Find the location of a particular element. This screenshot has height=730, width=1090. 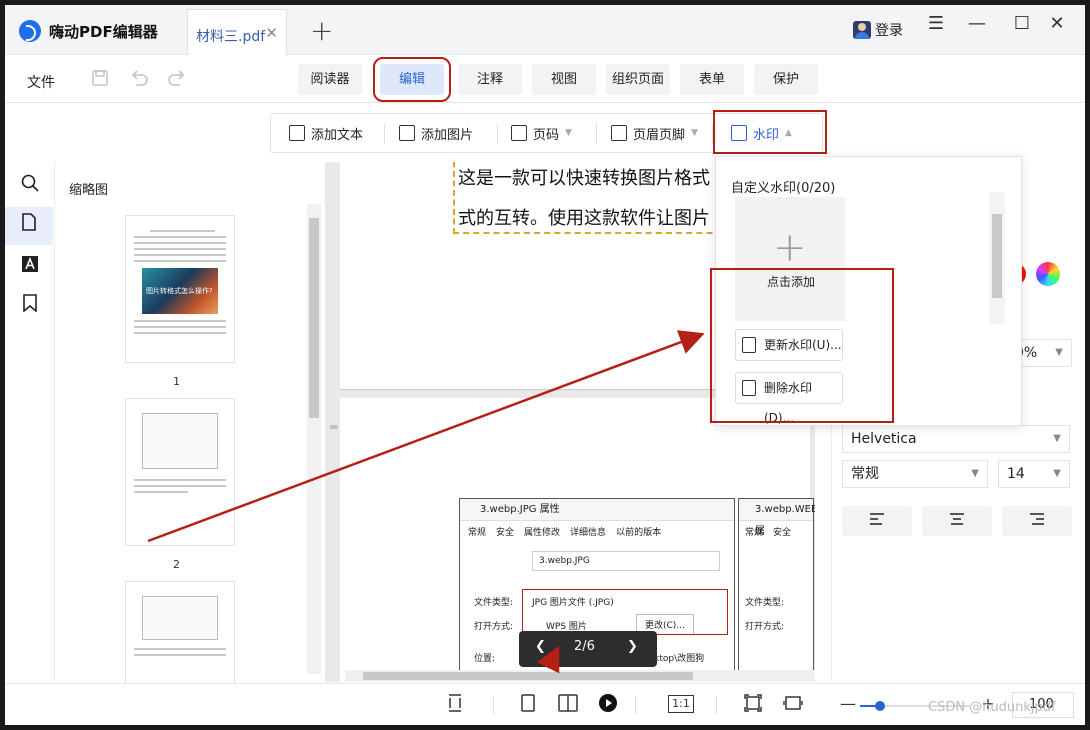

fit-height-icon is located at coordinates (455, 704).